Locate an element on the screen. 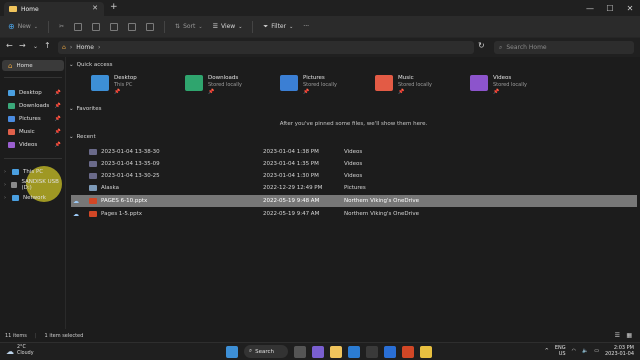 This screenshot has height=360, width=640. sidebar-item-label: SANDISK USB (D:) is located at coordinates (40, 184).